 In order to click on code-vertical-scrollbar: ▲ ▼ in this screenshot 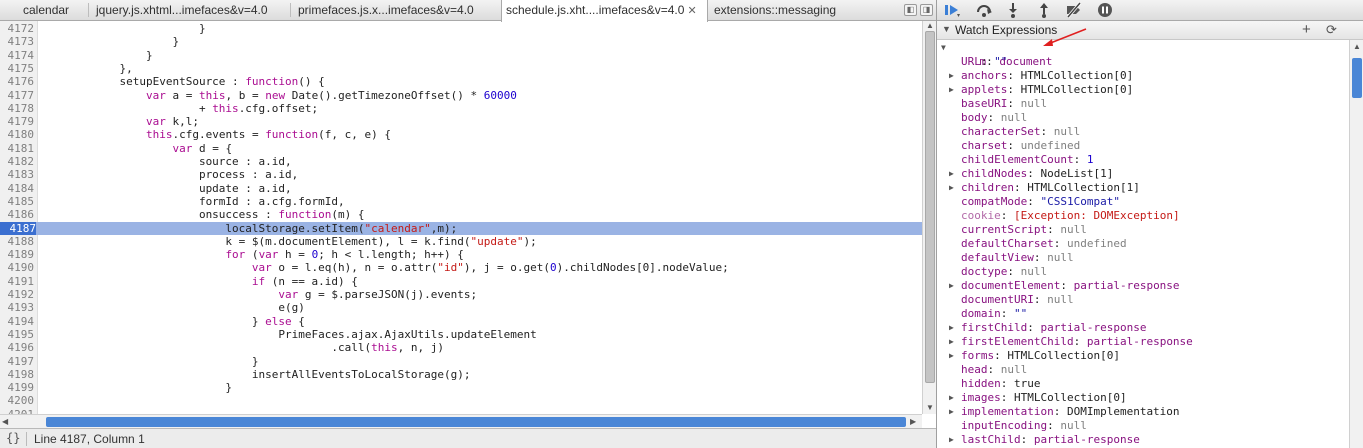, I will do `click(929, 217)`.